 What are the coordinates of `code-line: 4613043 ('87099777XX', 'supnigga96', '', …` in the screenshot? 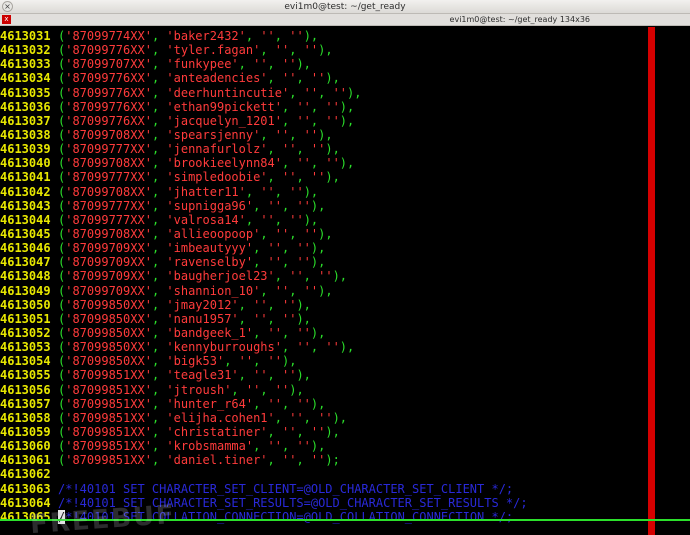 It's located at (163, 205).